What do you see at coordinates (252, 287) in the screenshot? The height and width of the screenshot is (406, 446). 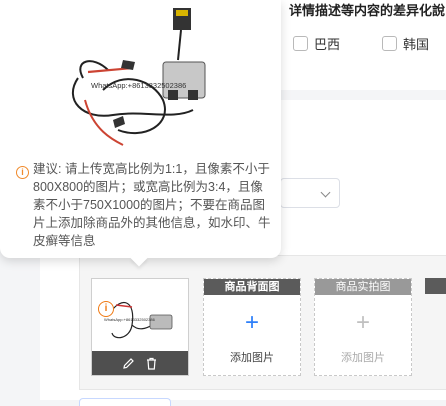 I see `slot-label: 商品背面图` at bounding box center [252, 287].